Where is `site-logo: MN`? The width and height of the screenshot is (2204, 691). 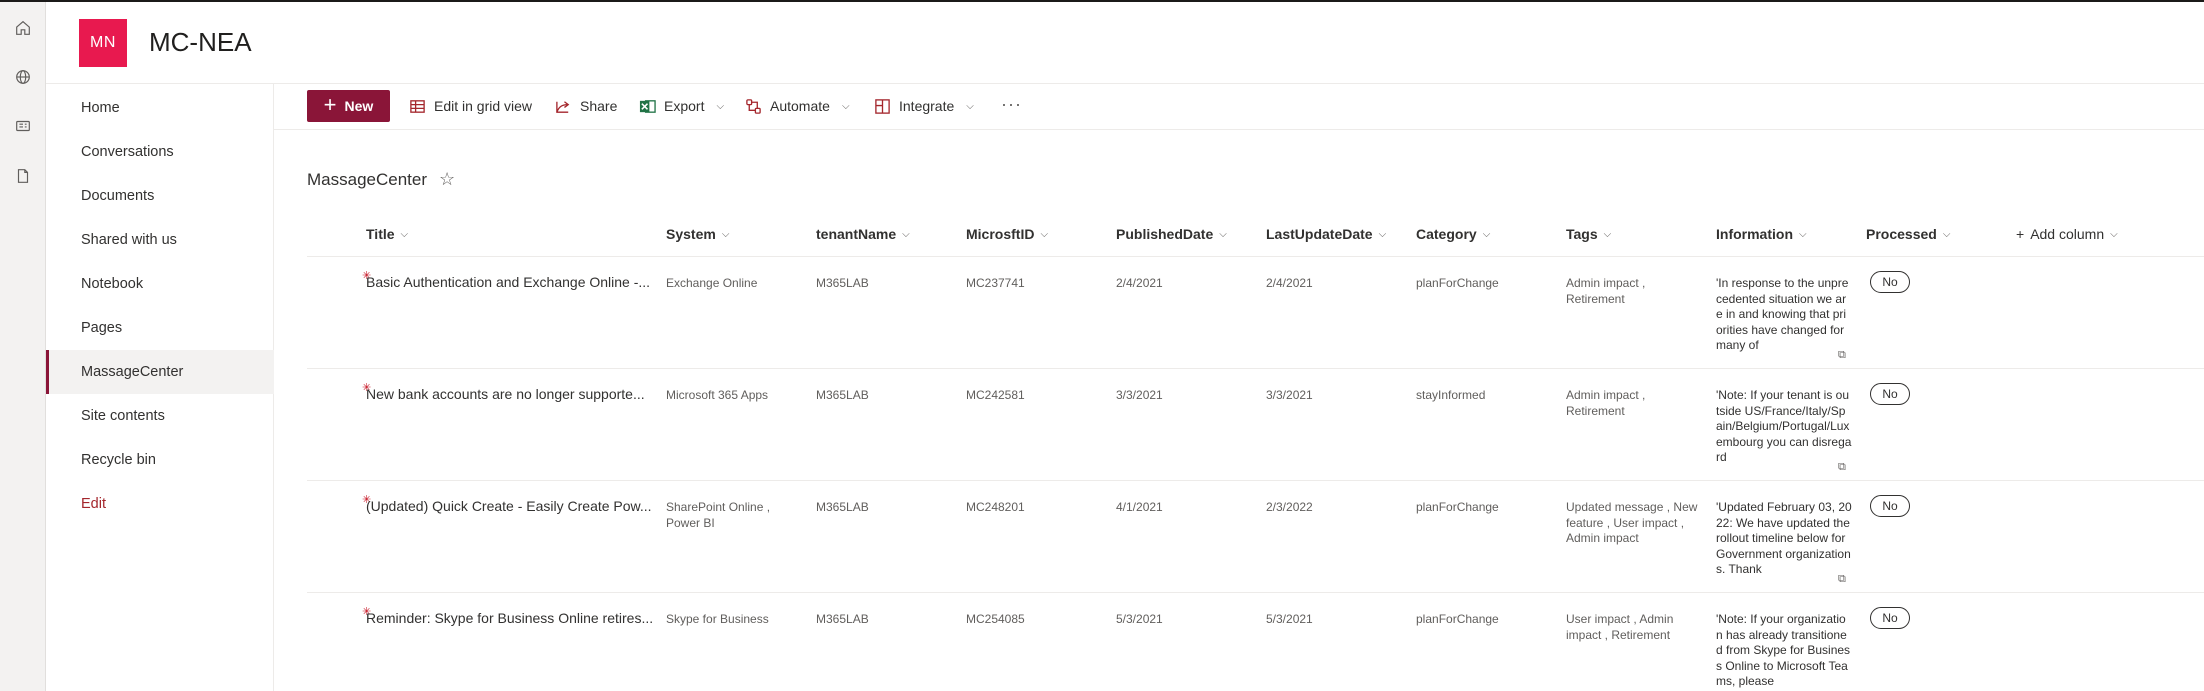 site-logo: MN is located at coordinates (103, 43).